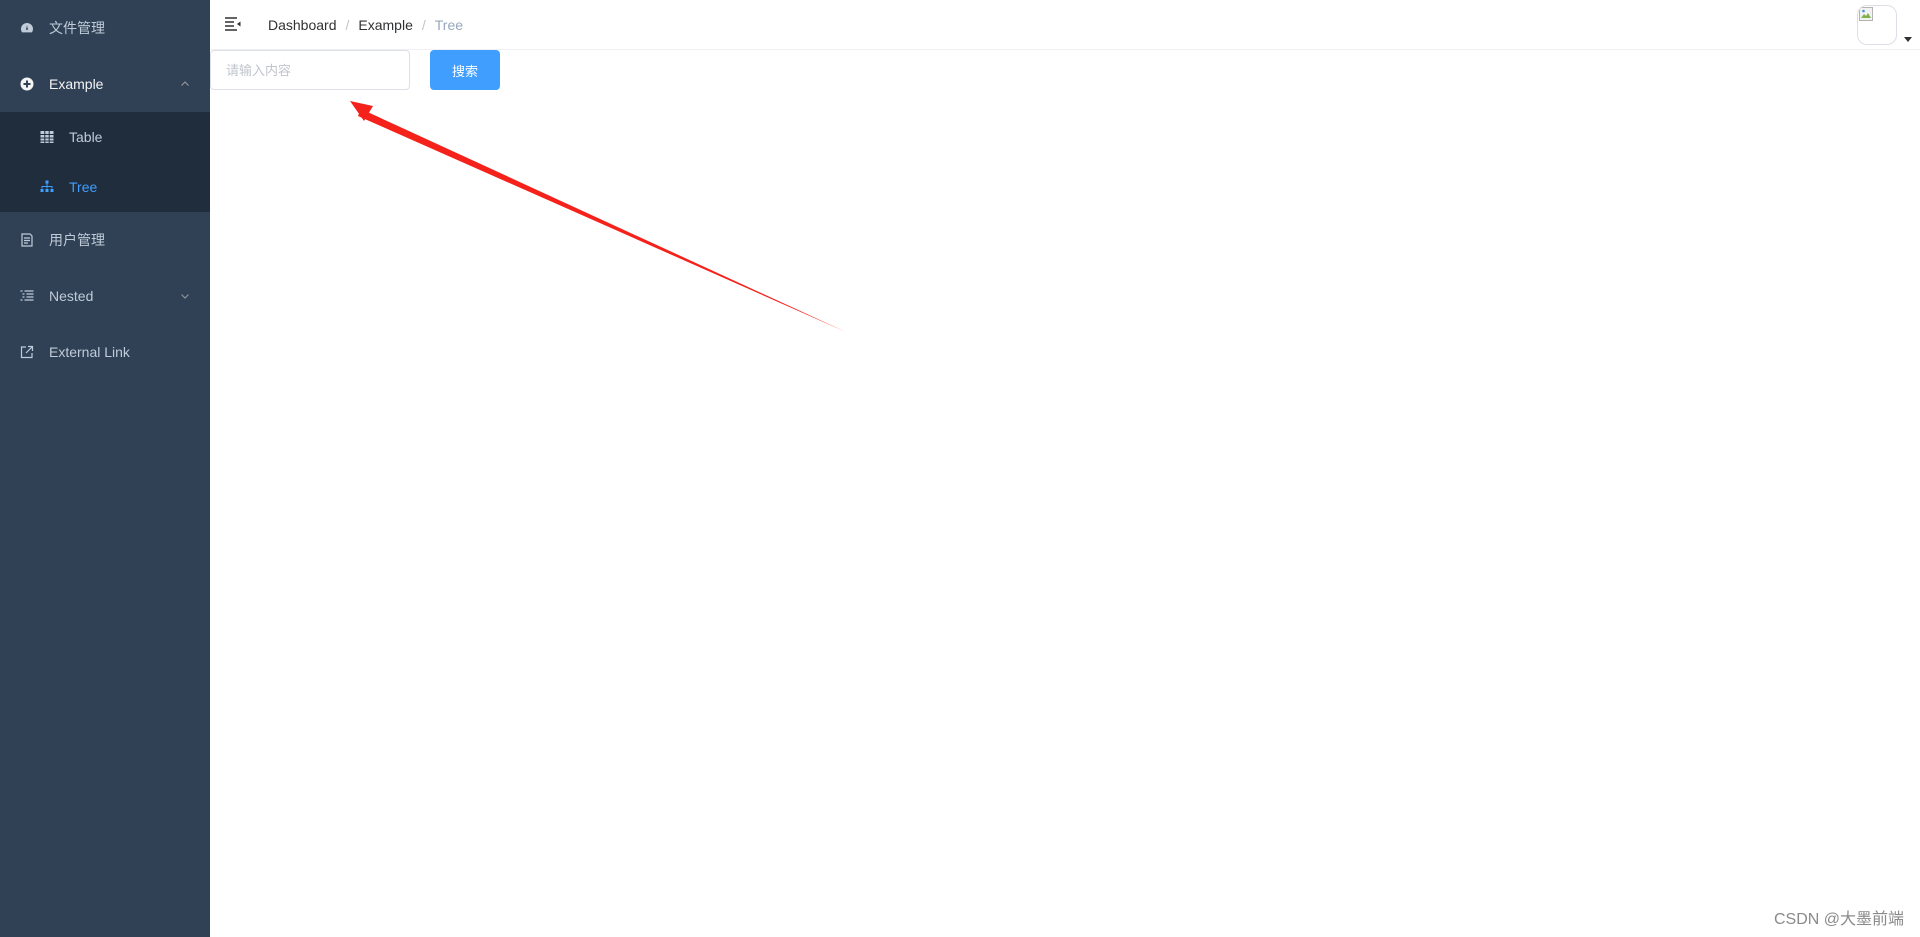 The width and height of the screenshot is (1920, 937). I want to click on form-icon, so click(27, 240).